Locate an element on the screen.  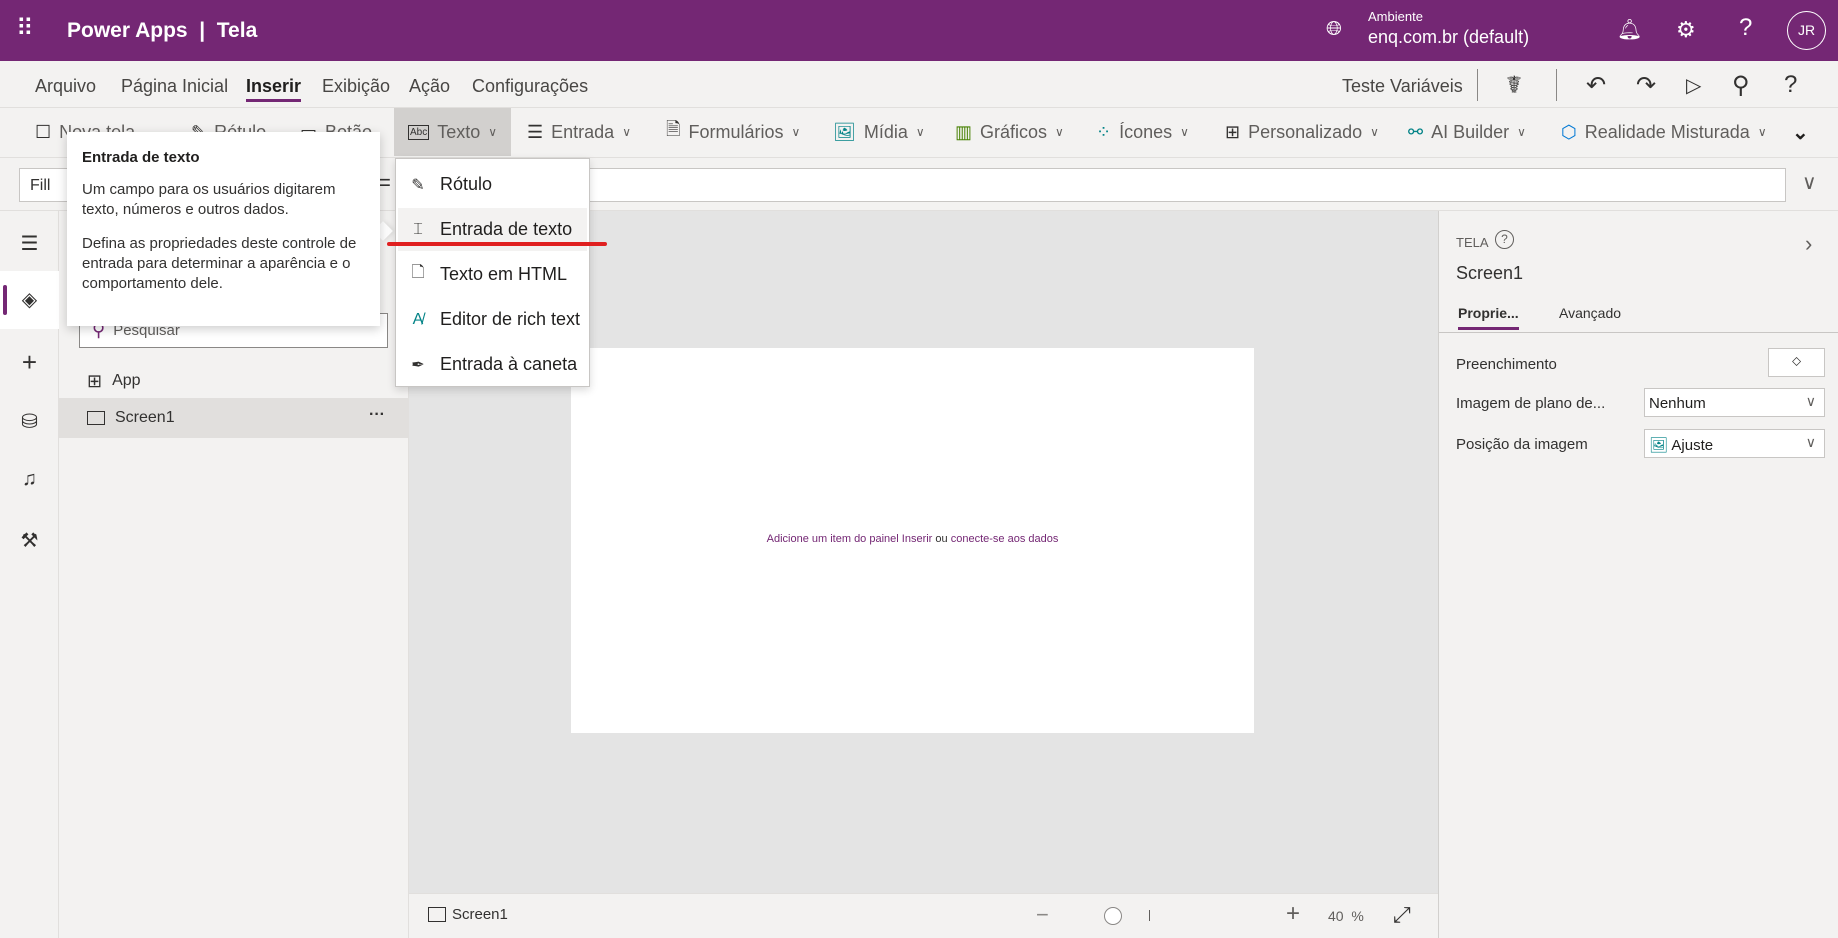
menu-item-entrada-caneta: ✒ Entrada à caneta is located at coordinates (492, 364).